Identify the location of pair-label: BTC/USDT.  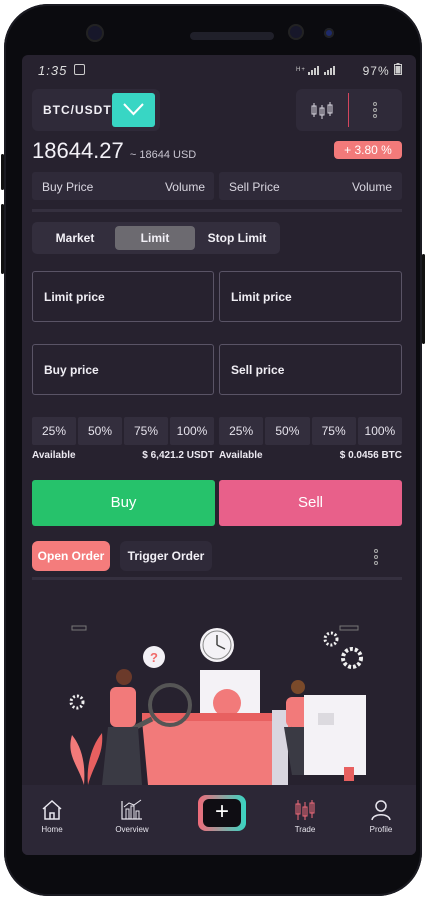
(77, 110).